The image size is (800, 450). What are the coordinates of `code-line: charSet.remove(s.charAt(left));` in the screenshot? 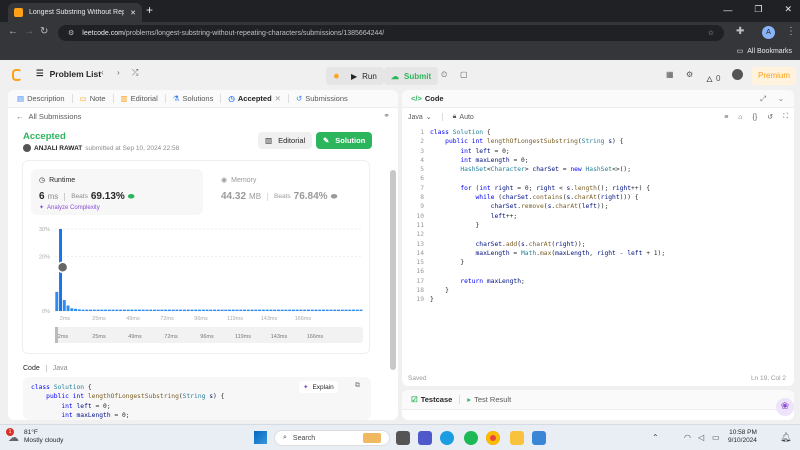 It's located at (608, 206).